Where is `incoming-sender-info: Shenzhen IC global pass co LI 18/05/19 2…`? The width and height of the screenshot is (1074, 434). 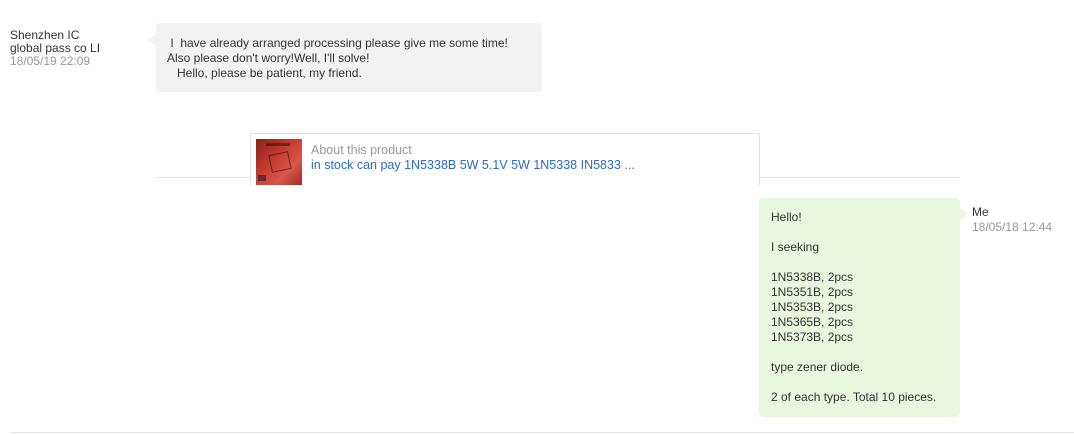 incoming-sender-info: Shenzhen IC global pass co LI 18/05/19 2… is located at coordinates (70, 48).